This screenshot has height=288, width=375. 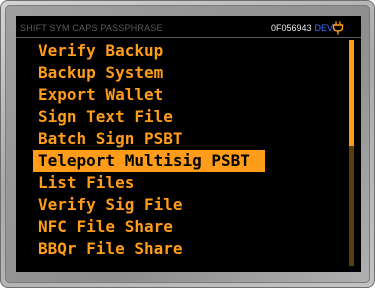 What do you see at coordinates (149, 161) in the screenshot?
I see `menu-item-teleport-multisig-psbt: Teleport Multisig PSBT` at bounding box center [149, 161].